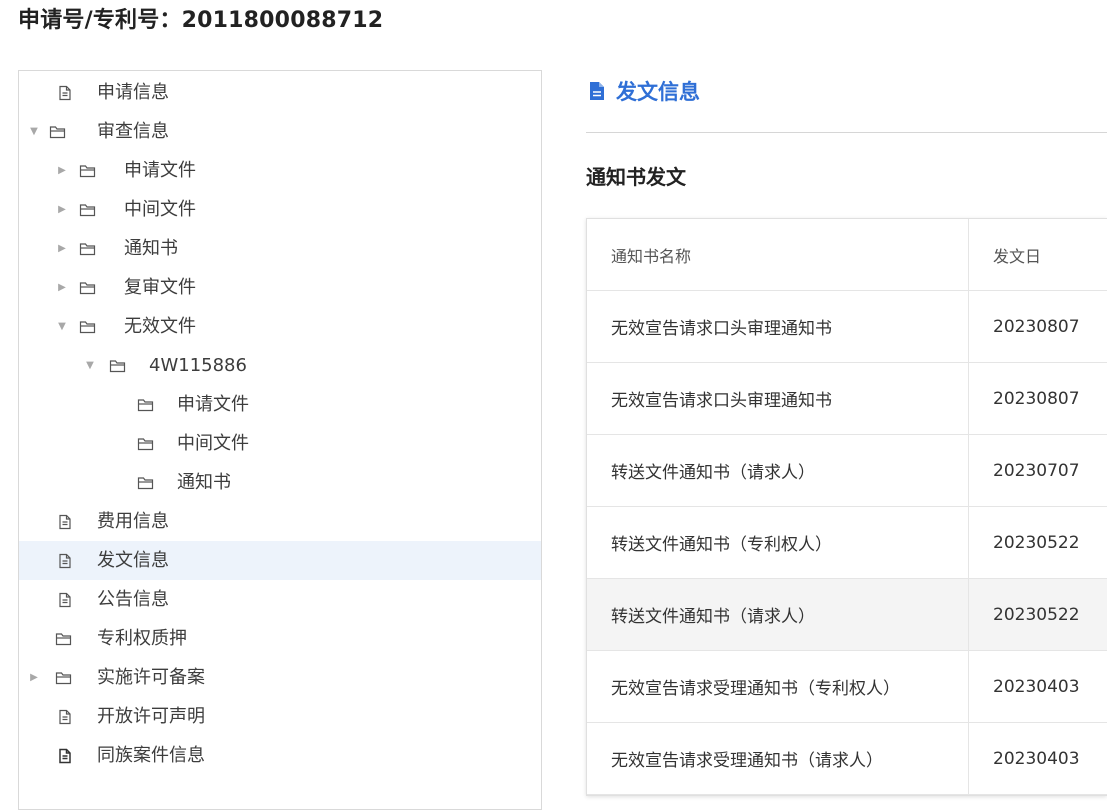 This screenshot has width=1107, height=810. Describe the element at coordinates (280, 365) in the screenshot. I see `tree-item-case-4w115886: ▼ 4W115886` at that location.